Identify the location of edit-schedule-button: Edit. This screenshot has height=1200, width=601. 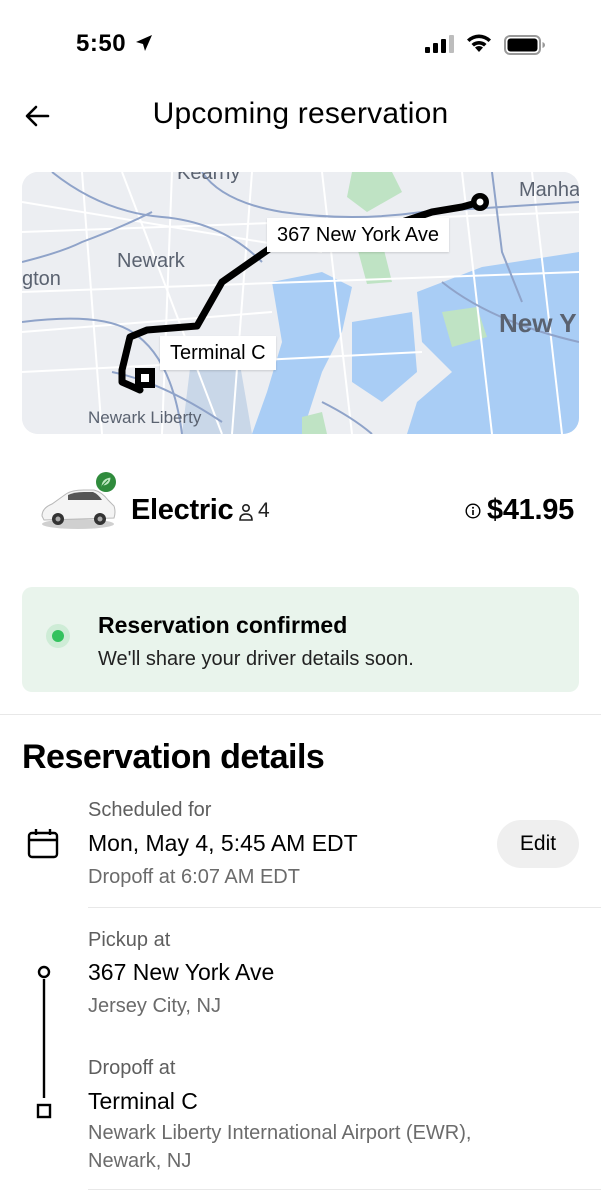
(538, 844).